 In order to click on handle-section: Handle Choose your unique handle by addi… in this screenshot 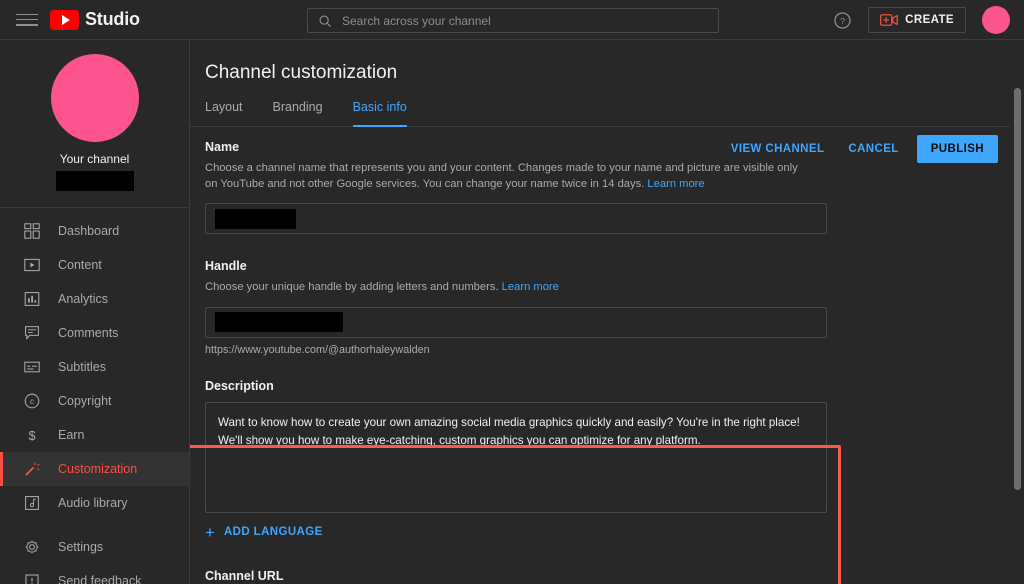, I will do `click(607, 307)`.